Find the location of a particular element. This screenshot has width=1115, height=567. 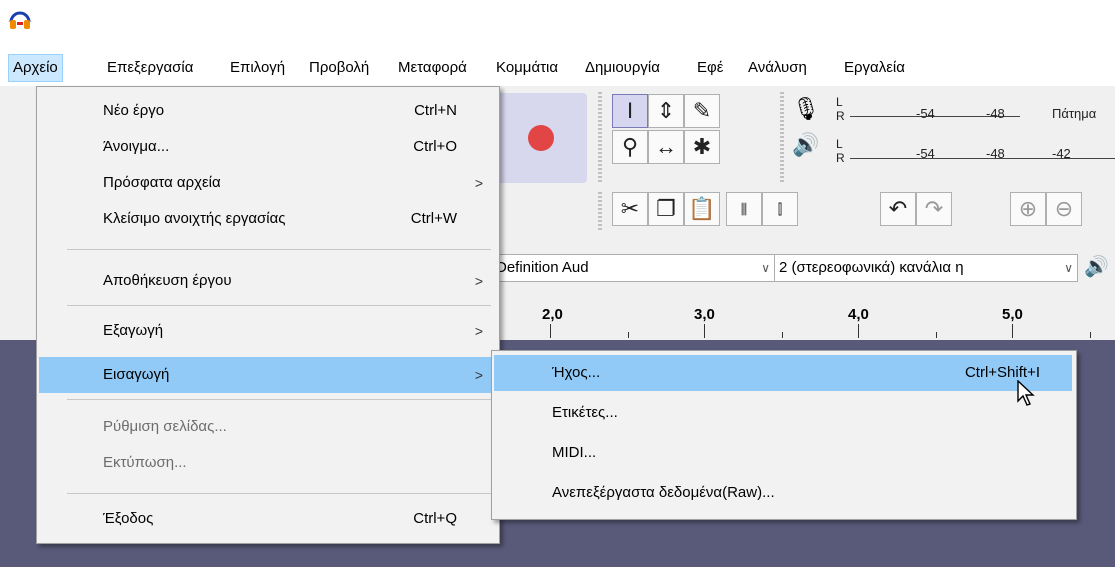

menu-item-recent-files: Πρόσφατα αρχεία > is located at coordinates (267, 183).